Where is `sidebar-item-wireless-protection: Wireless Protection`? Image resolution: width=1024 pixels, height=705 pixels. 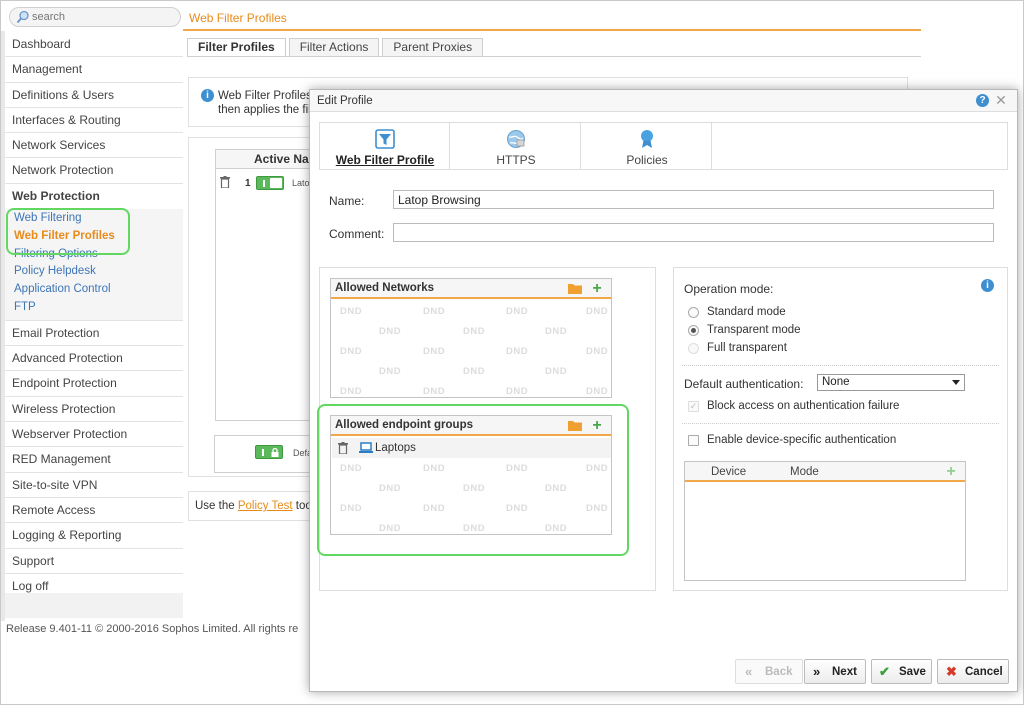 sidebar-item-wireless-protection: Wireless Protection is located at coordinates (94, 410).